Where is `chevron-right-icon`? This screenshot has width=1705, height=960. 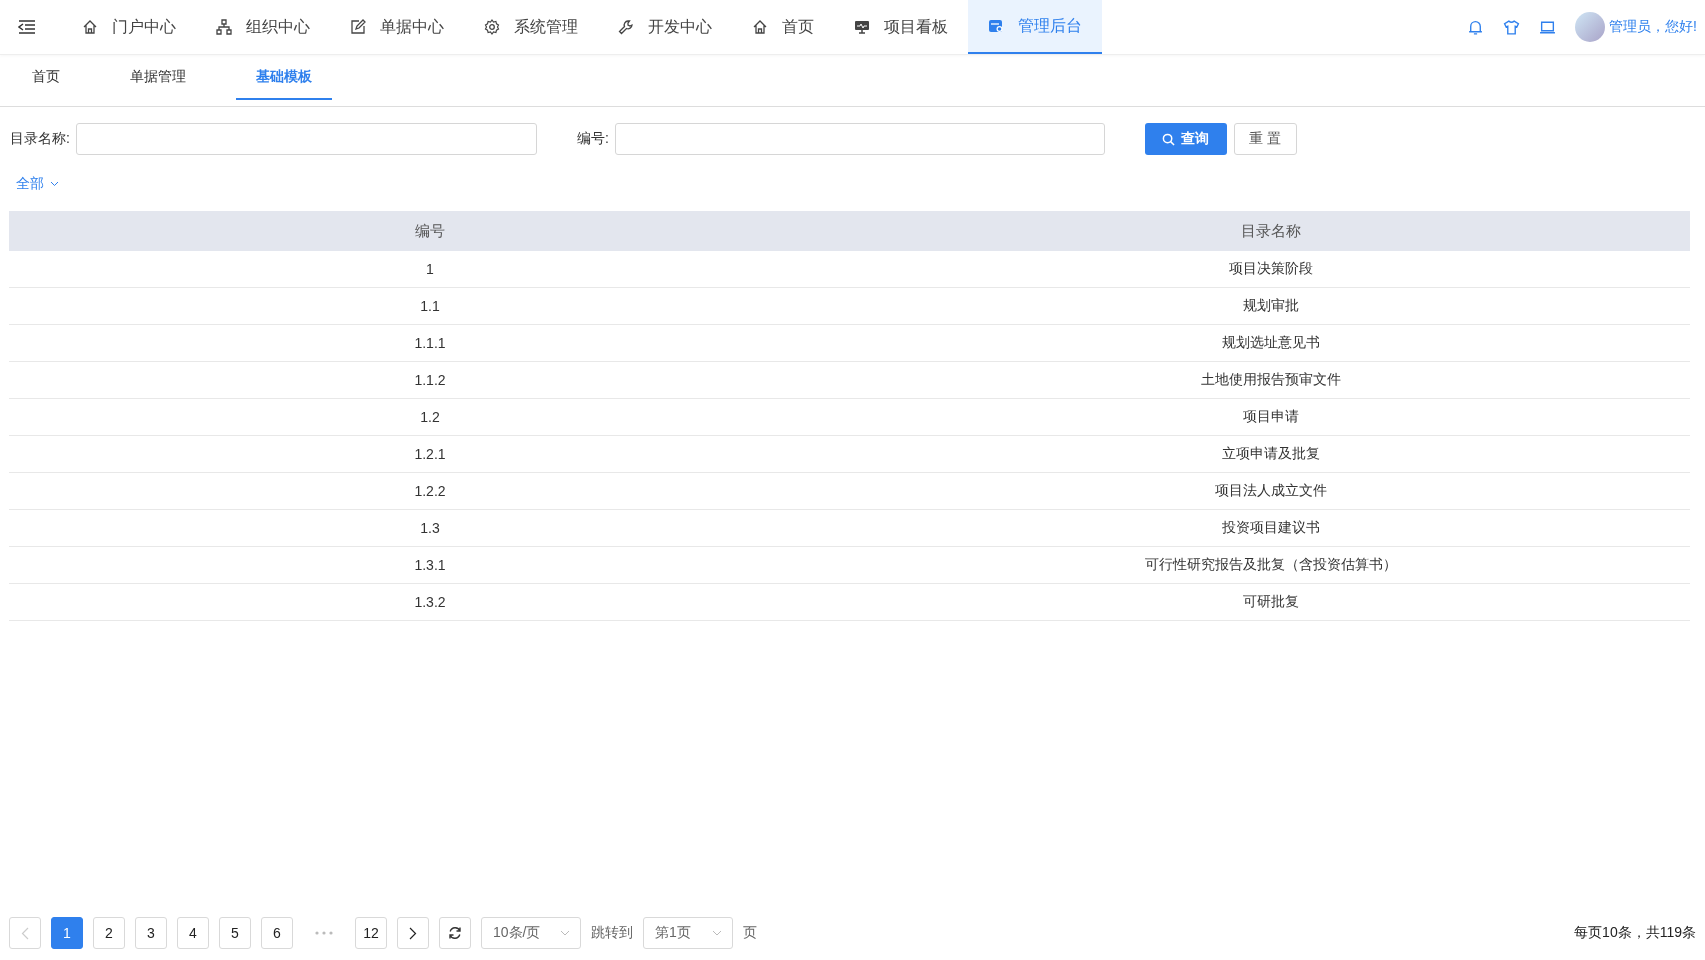 chevron-right-icon is located at coordinates (413, 933).